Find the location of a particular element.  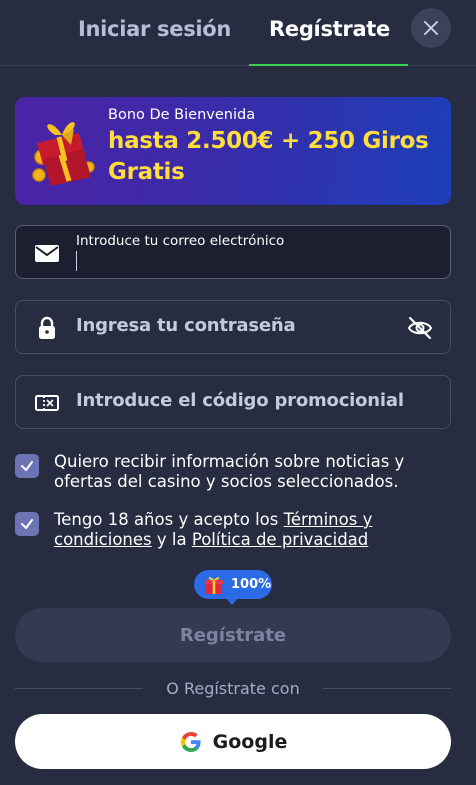

auth-tabs: Iniciar sesión Regístrate is located at coordinates (238, 33).